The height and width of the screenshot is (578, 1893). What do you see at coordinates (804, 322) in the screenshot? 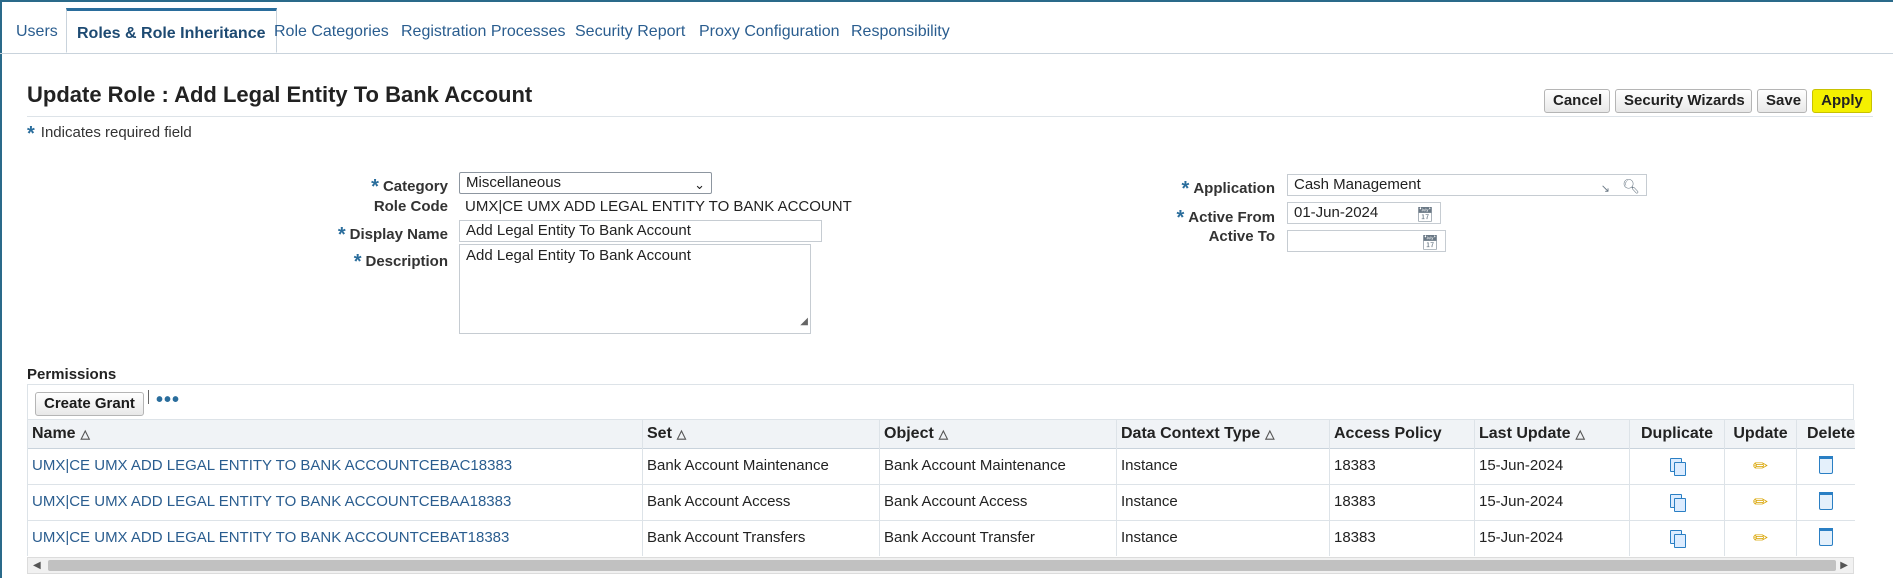
I see `resize-handle-icon: ◢` at bounding box center [804, 322].